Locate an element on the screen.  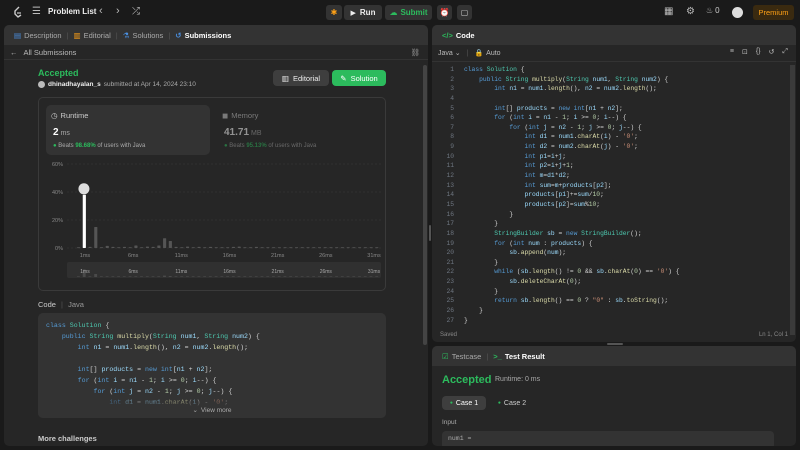
code-line: 17 } is located at coordinates (608, 224).